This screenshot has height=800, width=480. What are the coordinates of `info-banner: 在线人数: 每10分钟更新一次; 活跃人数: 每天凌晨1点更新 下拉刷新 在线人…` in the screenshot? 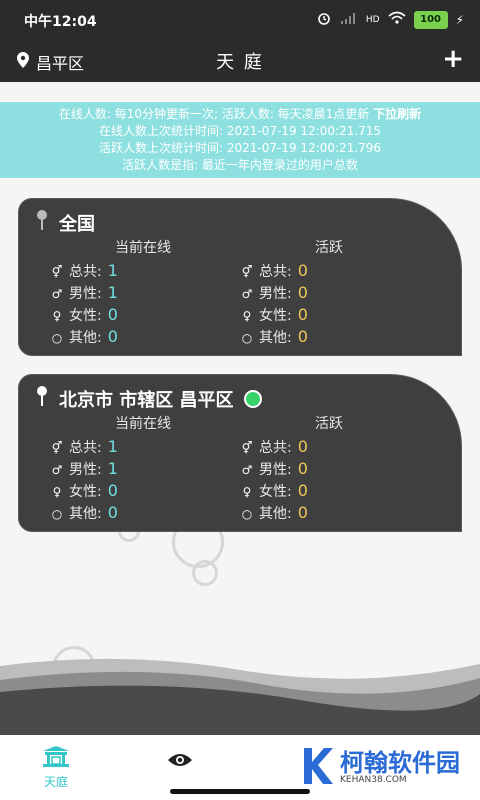 It's located at (240, 140).